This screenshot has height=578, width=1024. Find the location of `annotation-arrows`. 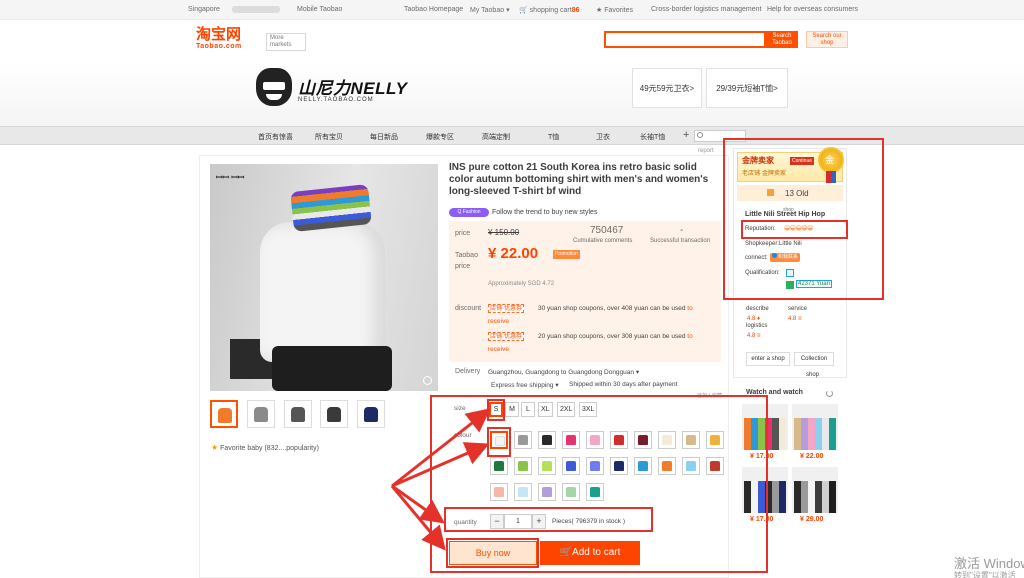

annotation-arrows is located at coordinates (440, 479).